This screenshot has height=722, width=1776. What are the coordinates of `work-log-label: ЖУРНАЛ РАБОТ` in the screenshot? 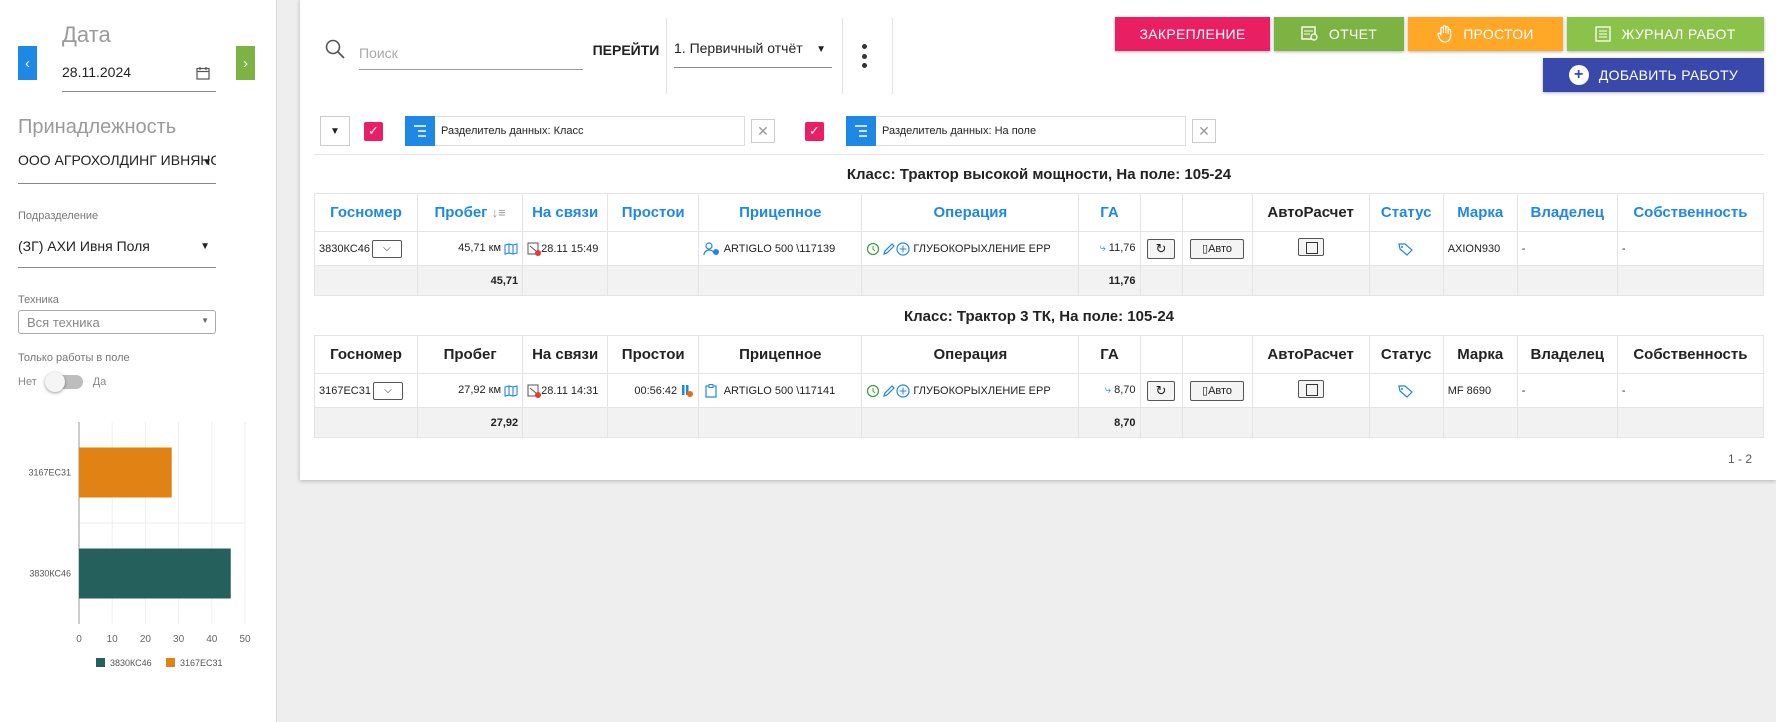 It's located at (1678, 34).